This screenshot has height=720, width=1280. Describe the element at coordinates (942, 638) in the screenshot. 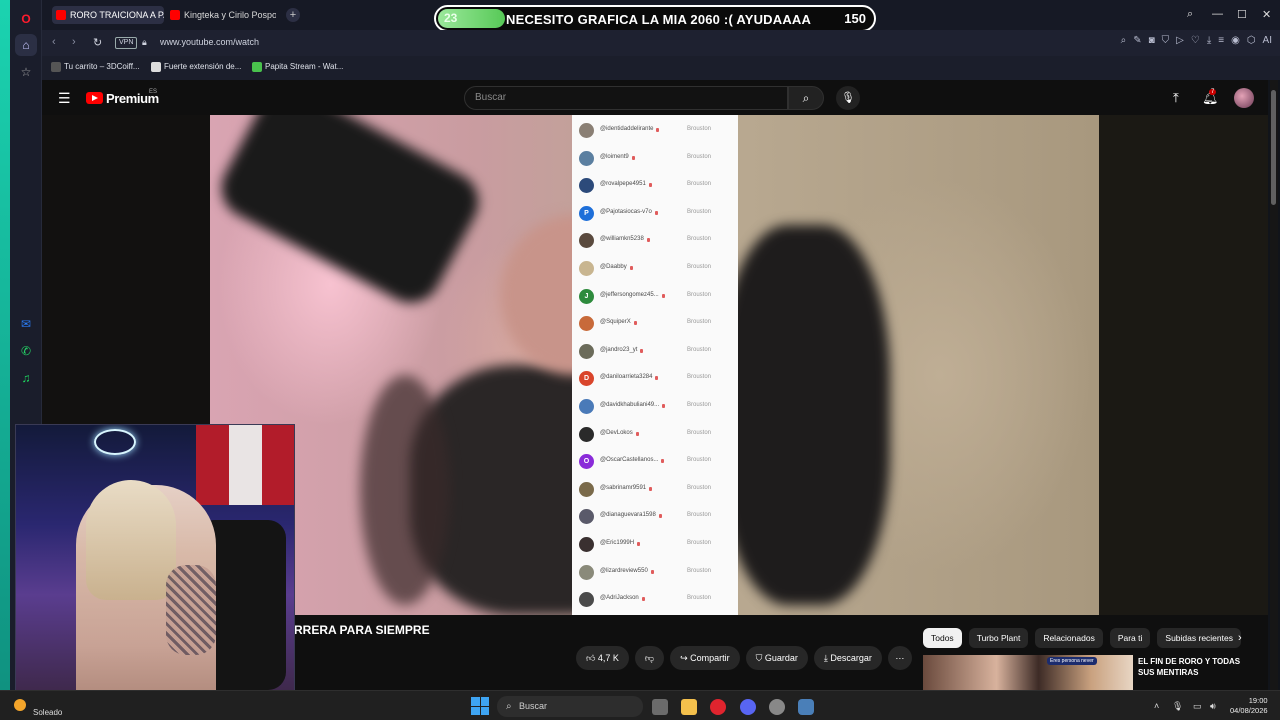

I see `chip-todos: Todos` at that location.